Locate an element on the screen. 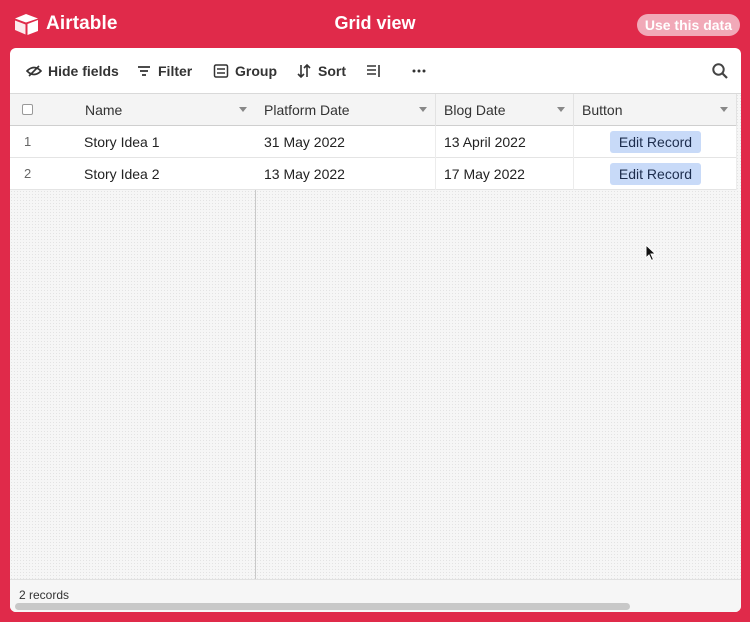 The width and height of the screenshot is (750, 622). select-all-checkbox is located at coordinates (27, 109).